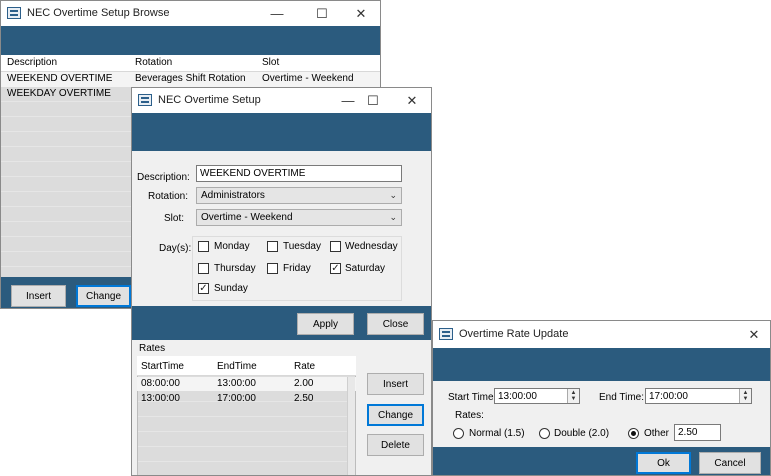 The height and width of the screenshot is (476, 771). I want to click on browse-grid-header: Description Rotation Slot, so click(190, 63).